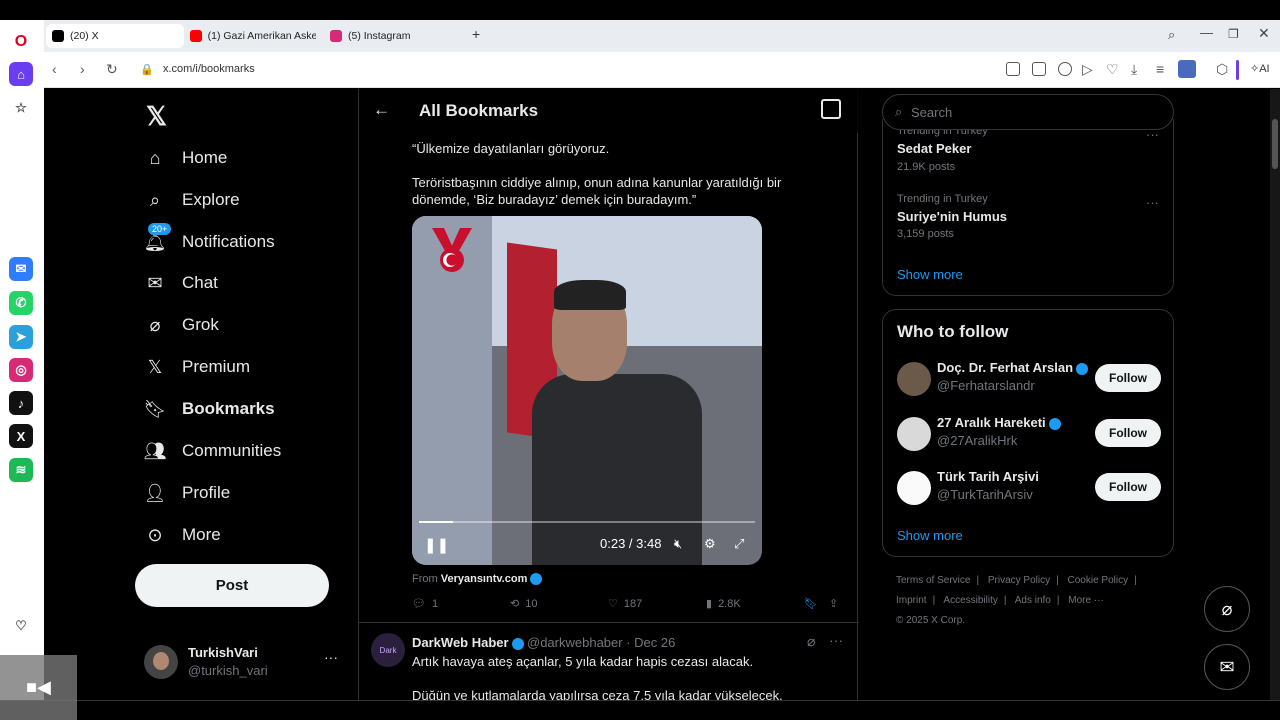 This screenshot has height=720, width=1280. What do you see at coordinates (187, 493) in the screenshot?
I see `nav-profile: 👤︎ Profile` at bounding box center [187, 493].